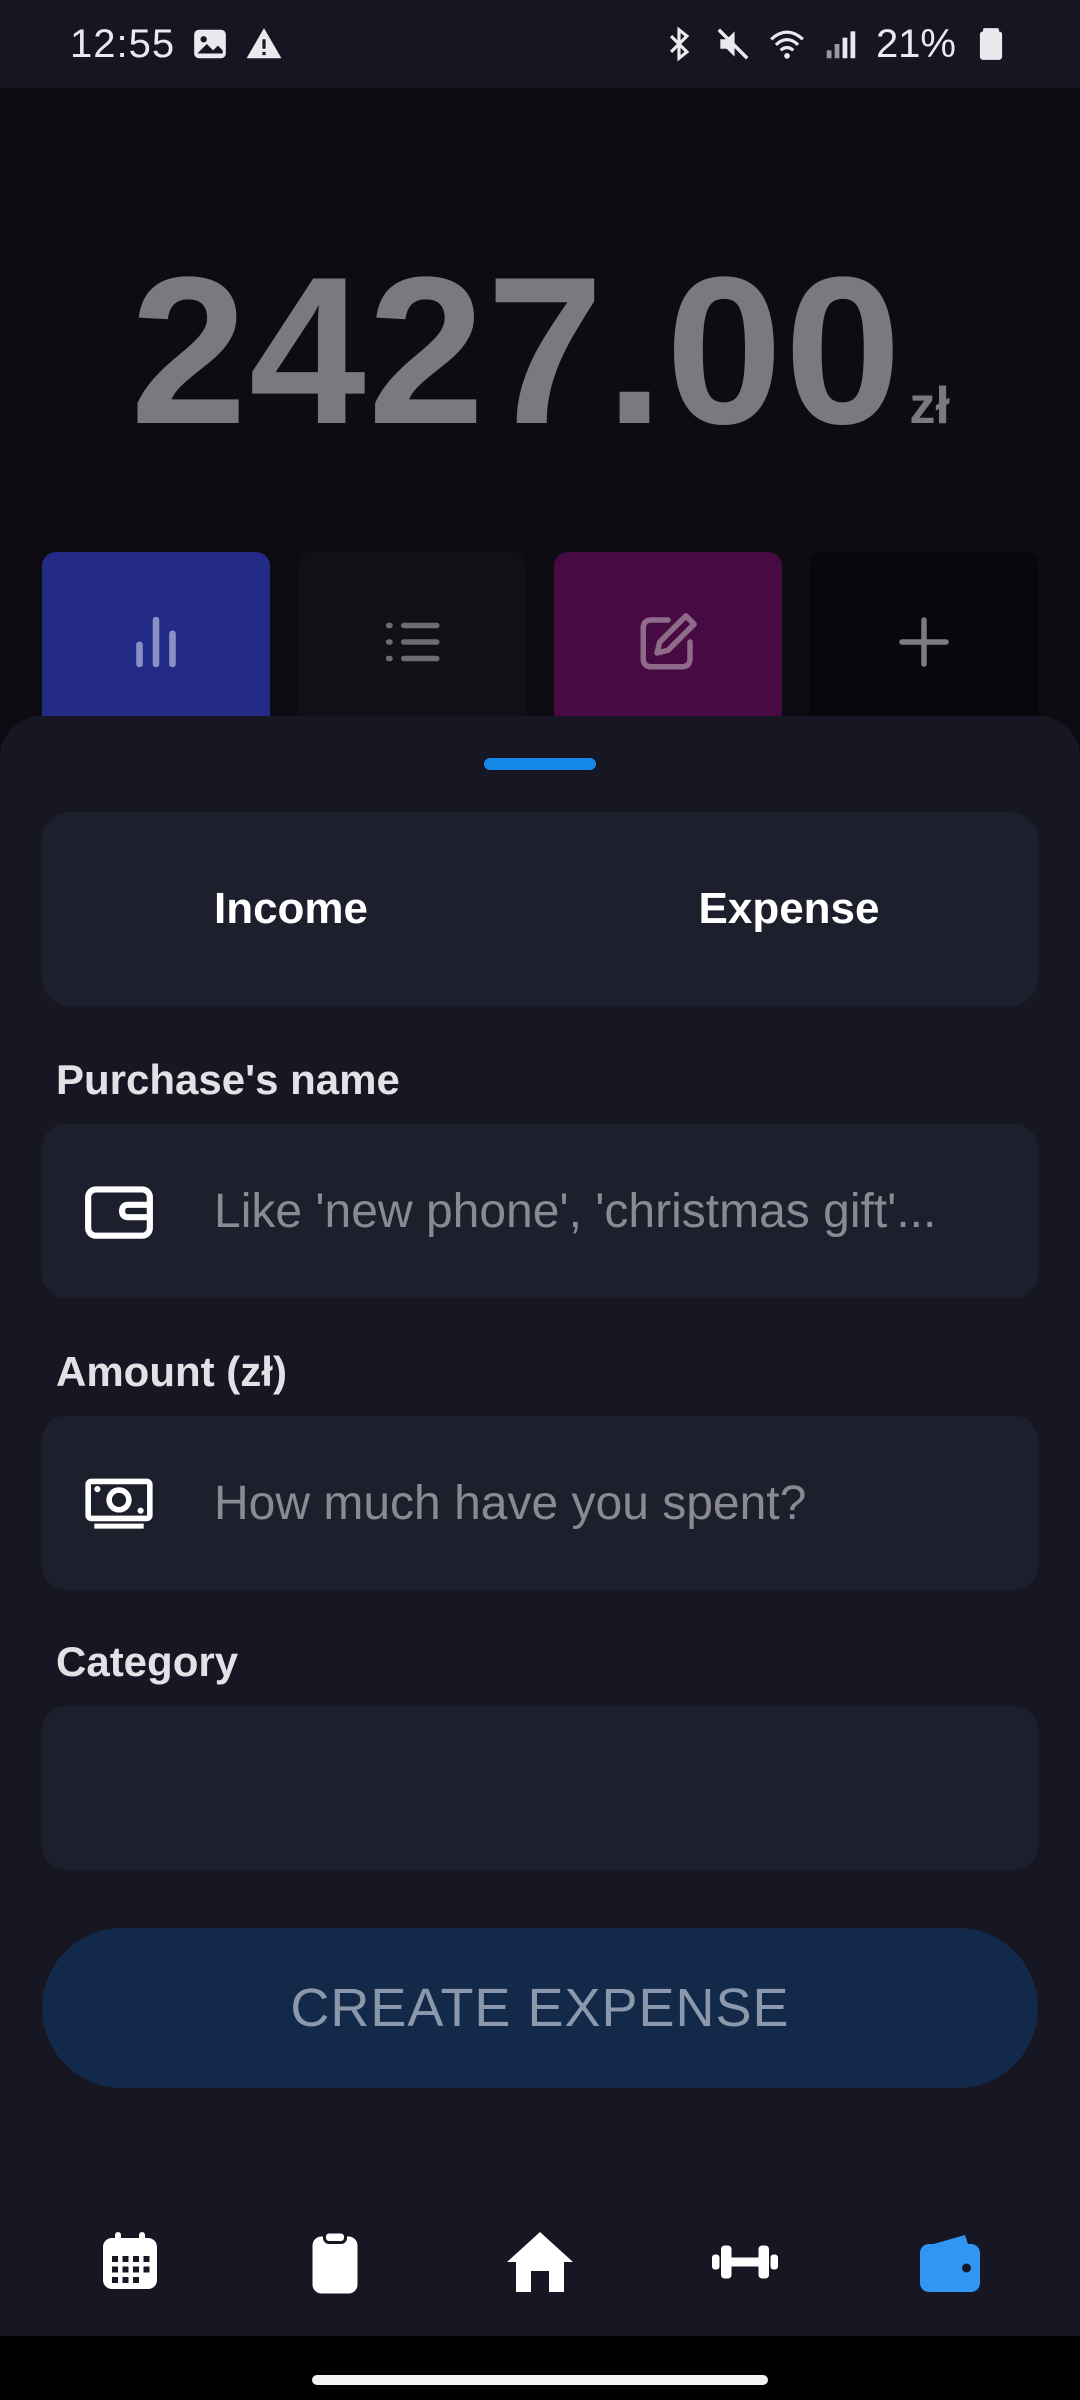 The height and width of the screenshot is (2400, 1080). What do you see at coordinates (929, 406) in the screenshot?
I see `balance-currency: zł` at bounding box center [929, 406].